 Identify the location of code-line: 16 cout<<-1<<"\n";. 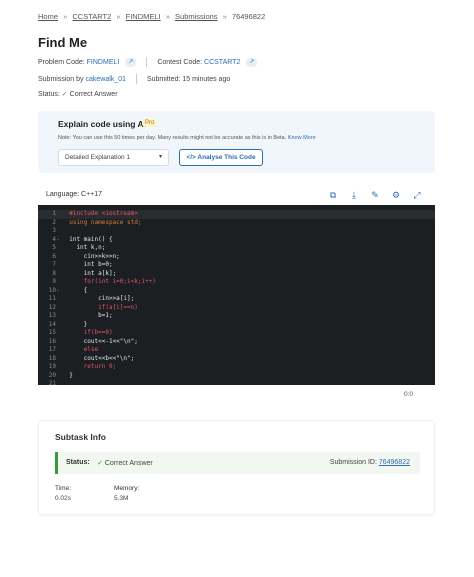
(88, 342).